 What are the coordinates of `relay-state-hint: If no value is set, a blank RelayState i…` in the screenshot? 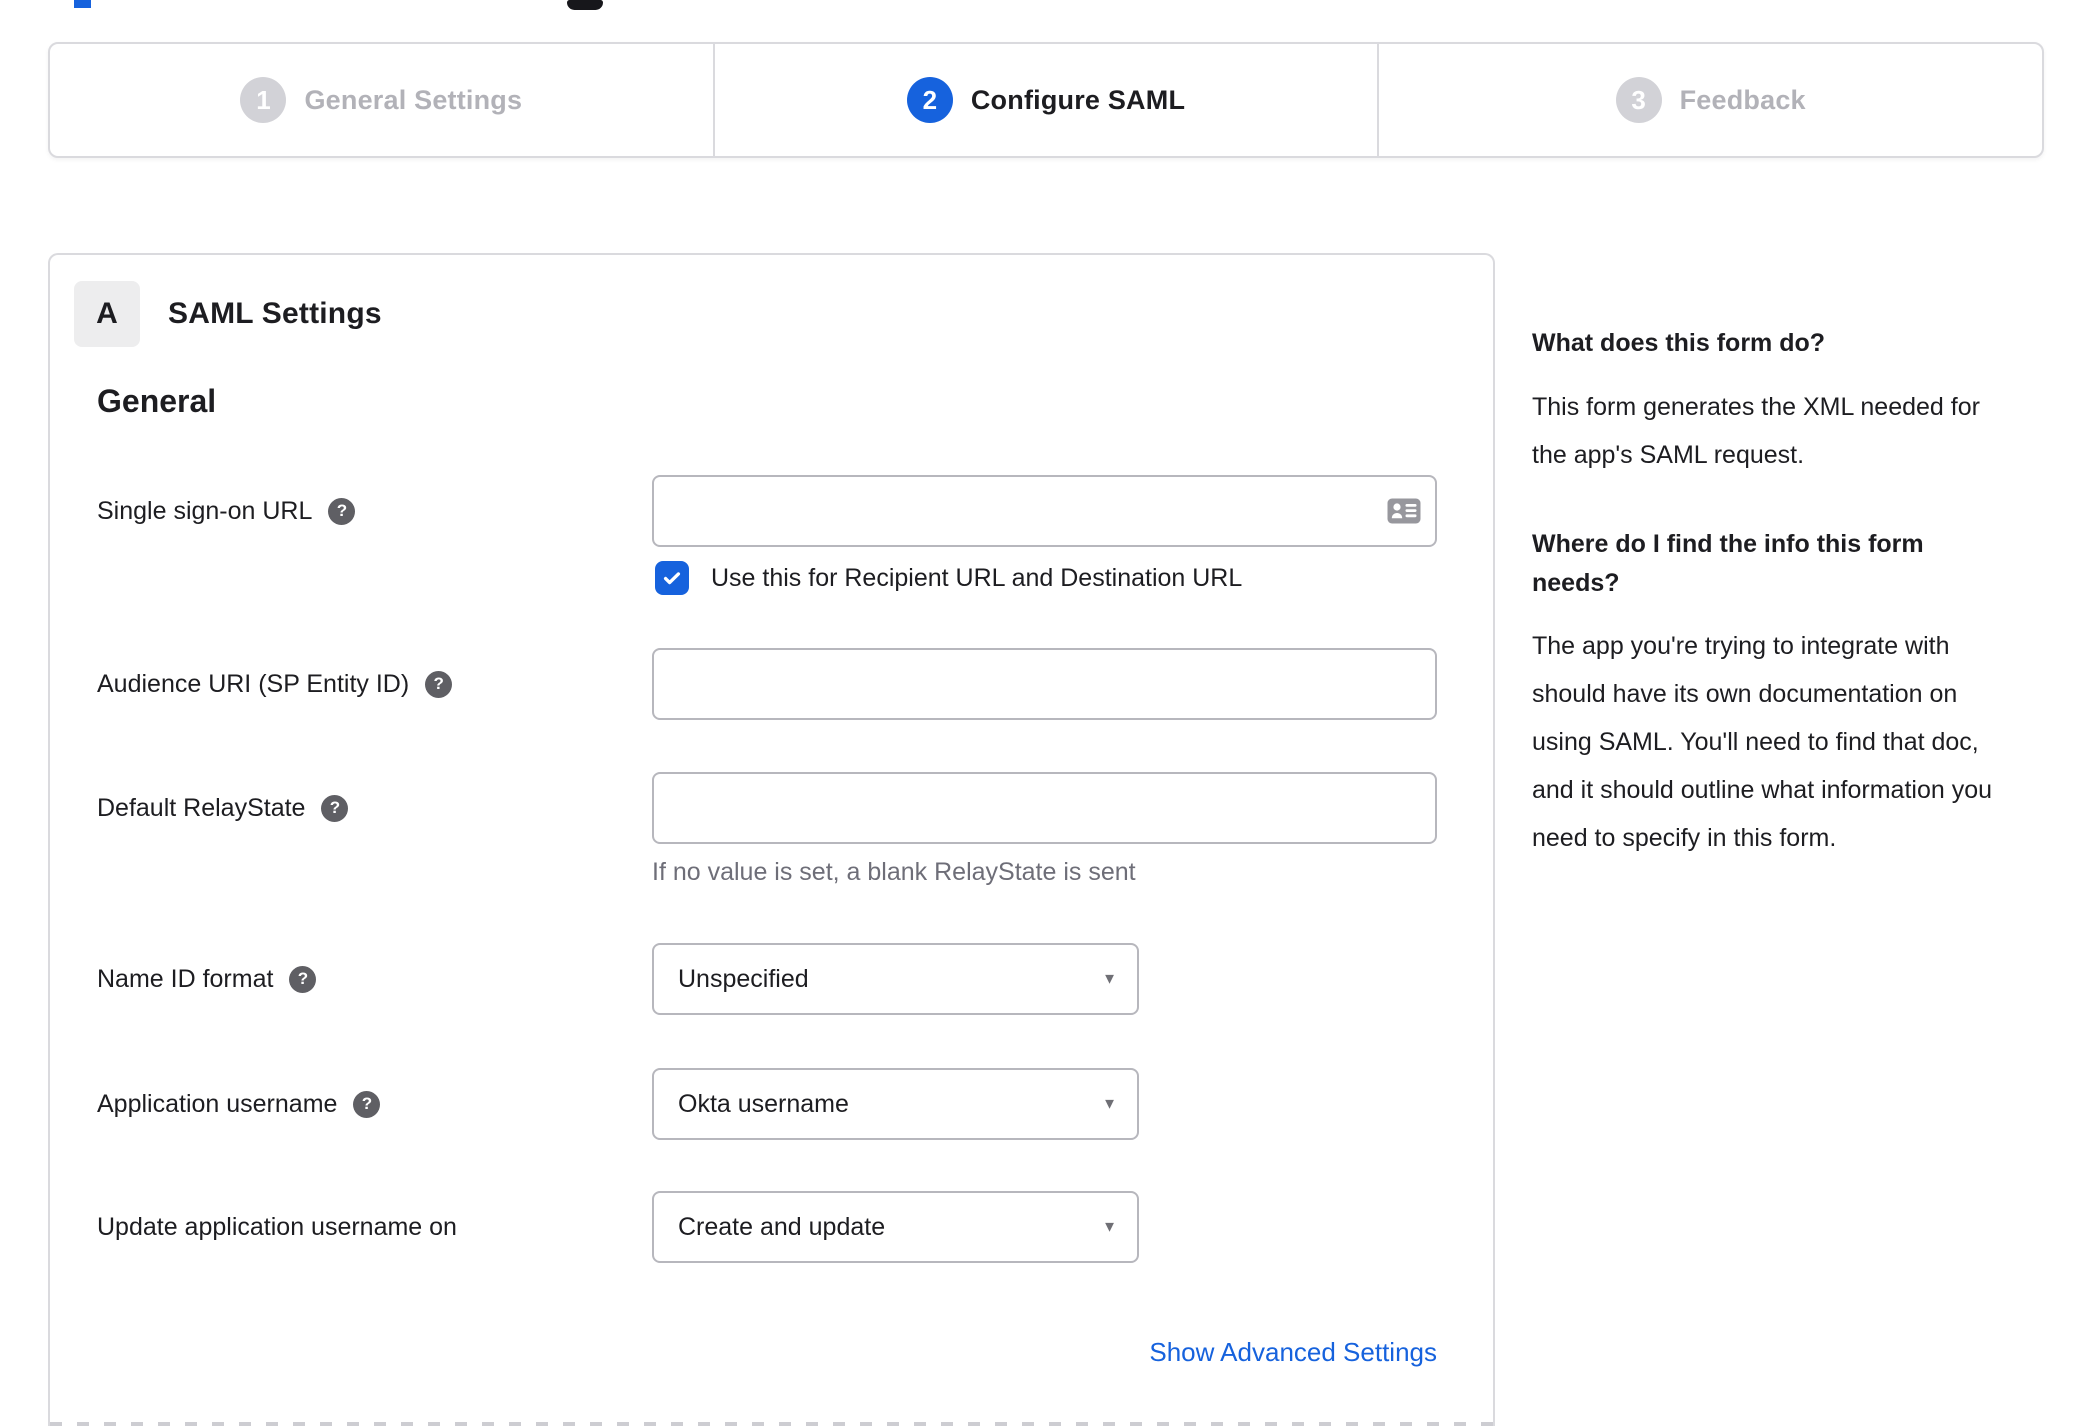 It's located at (894, 872).